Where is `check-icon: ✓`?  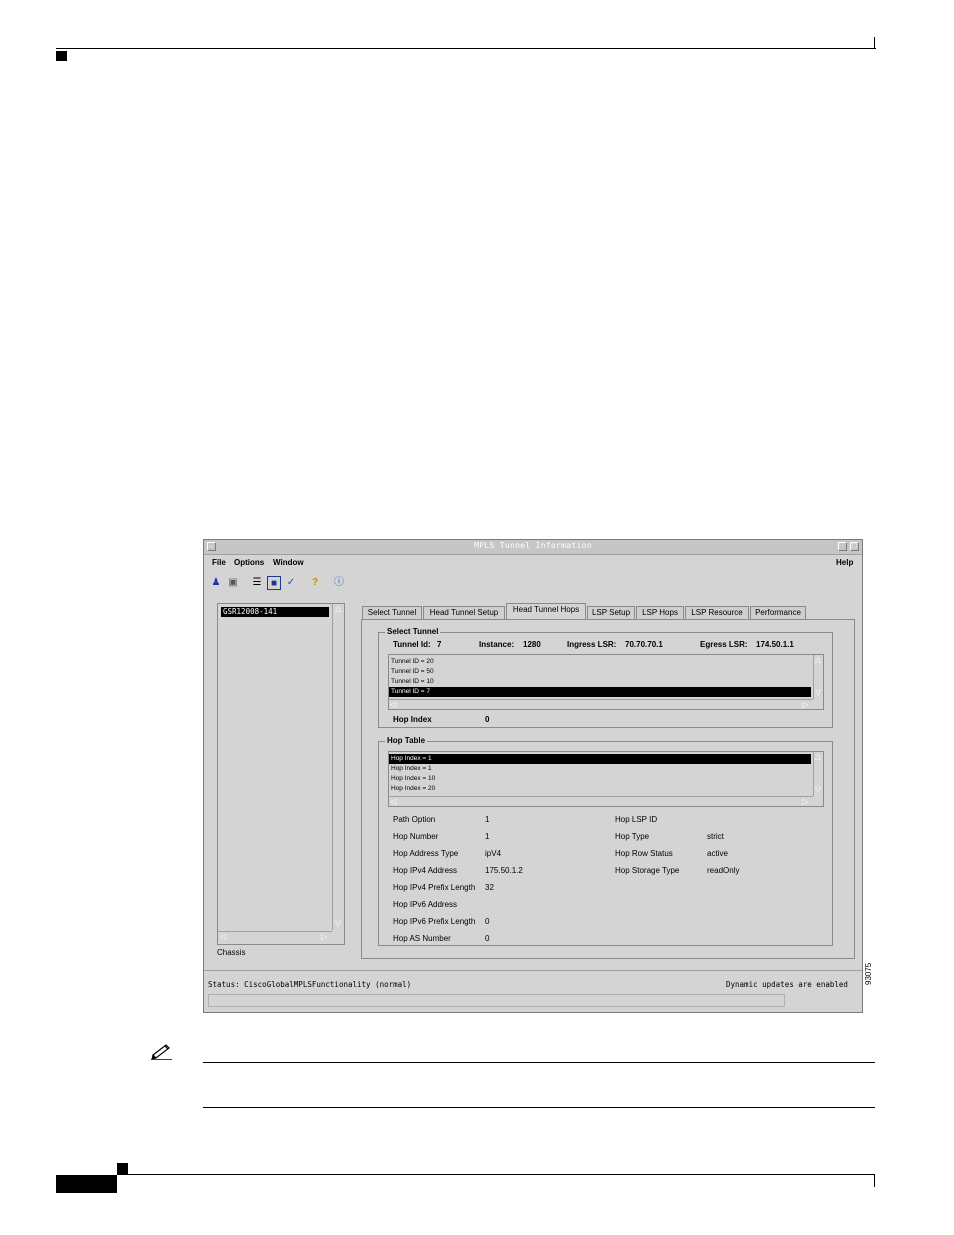
check-icon: ✓ is located at coordinates (291, 583).